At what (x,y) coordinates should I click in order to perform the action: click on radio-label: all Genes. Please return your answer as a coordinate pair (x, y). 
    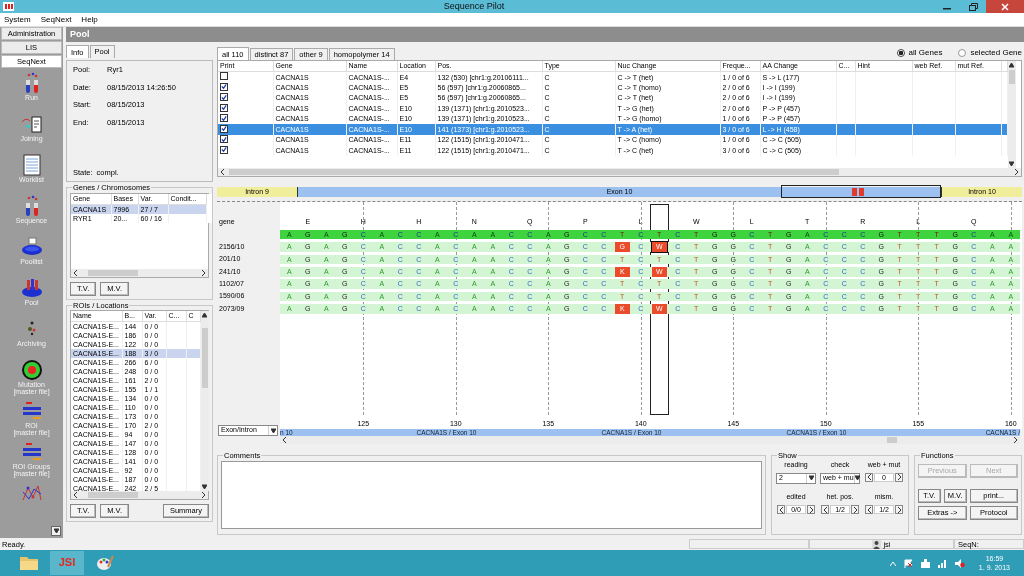
    Looking at the image, I should click on (925, 52).